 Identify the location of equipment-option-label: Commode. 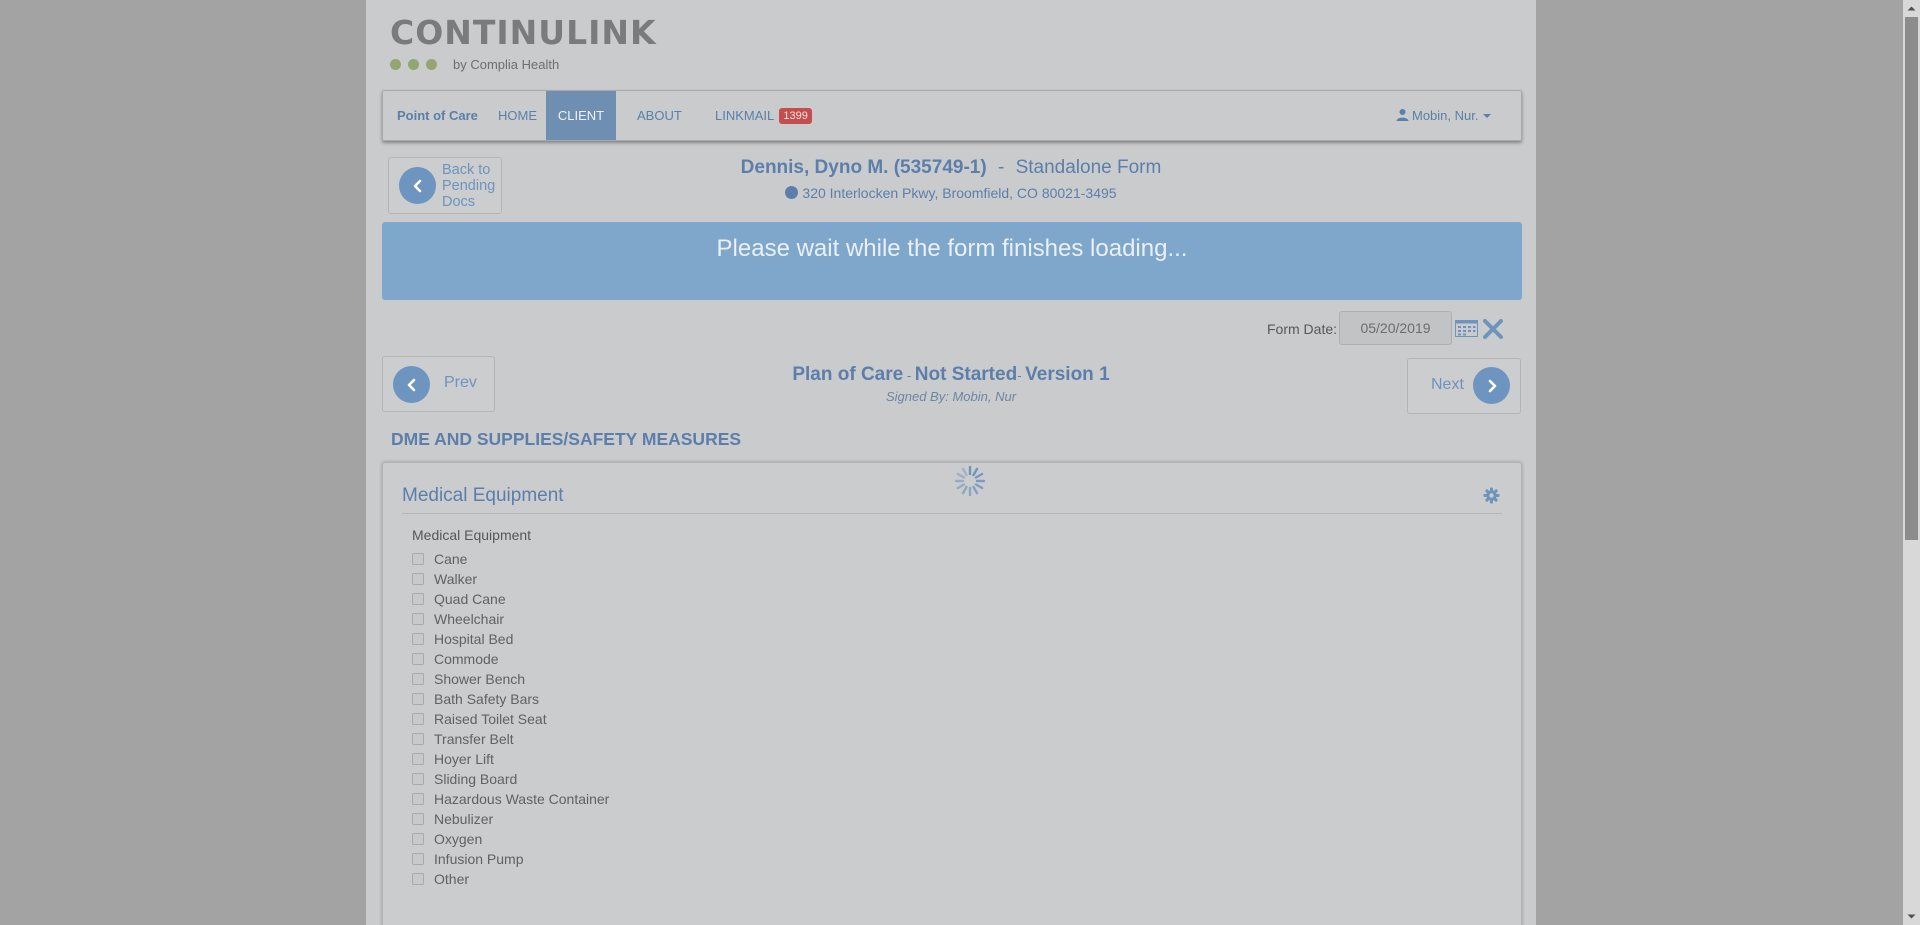
(466, 659).